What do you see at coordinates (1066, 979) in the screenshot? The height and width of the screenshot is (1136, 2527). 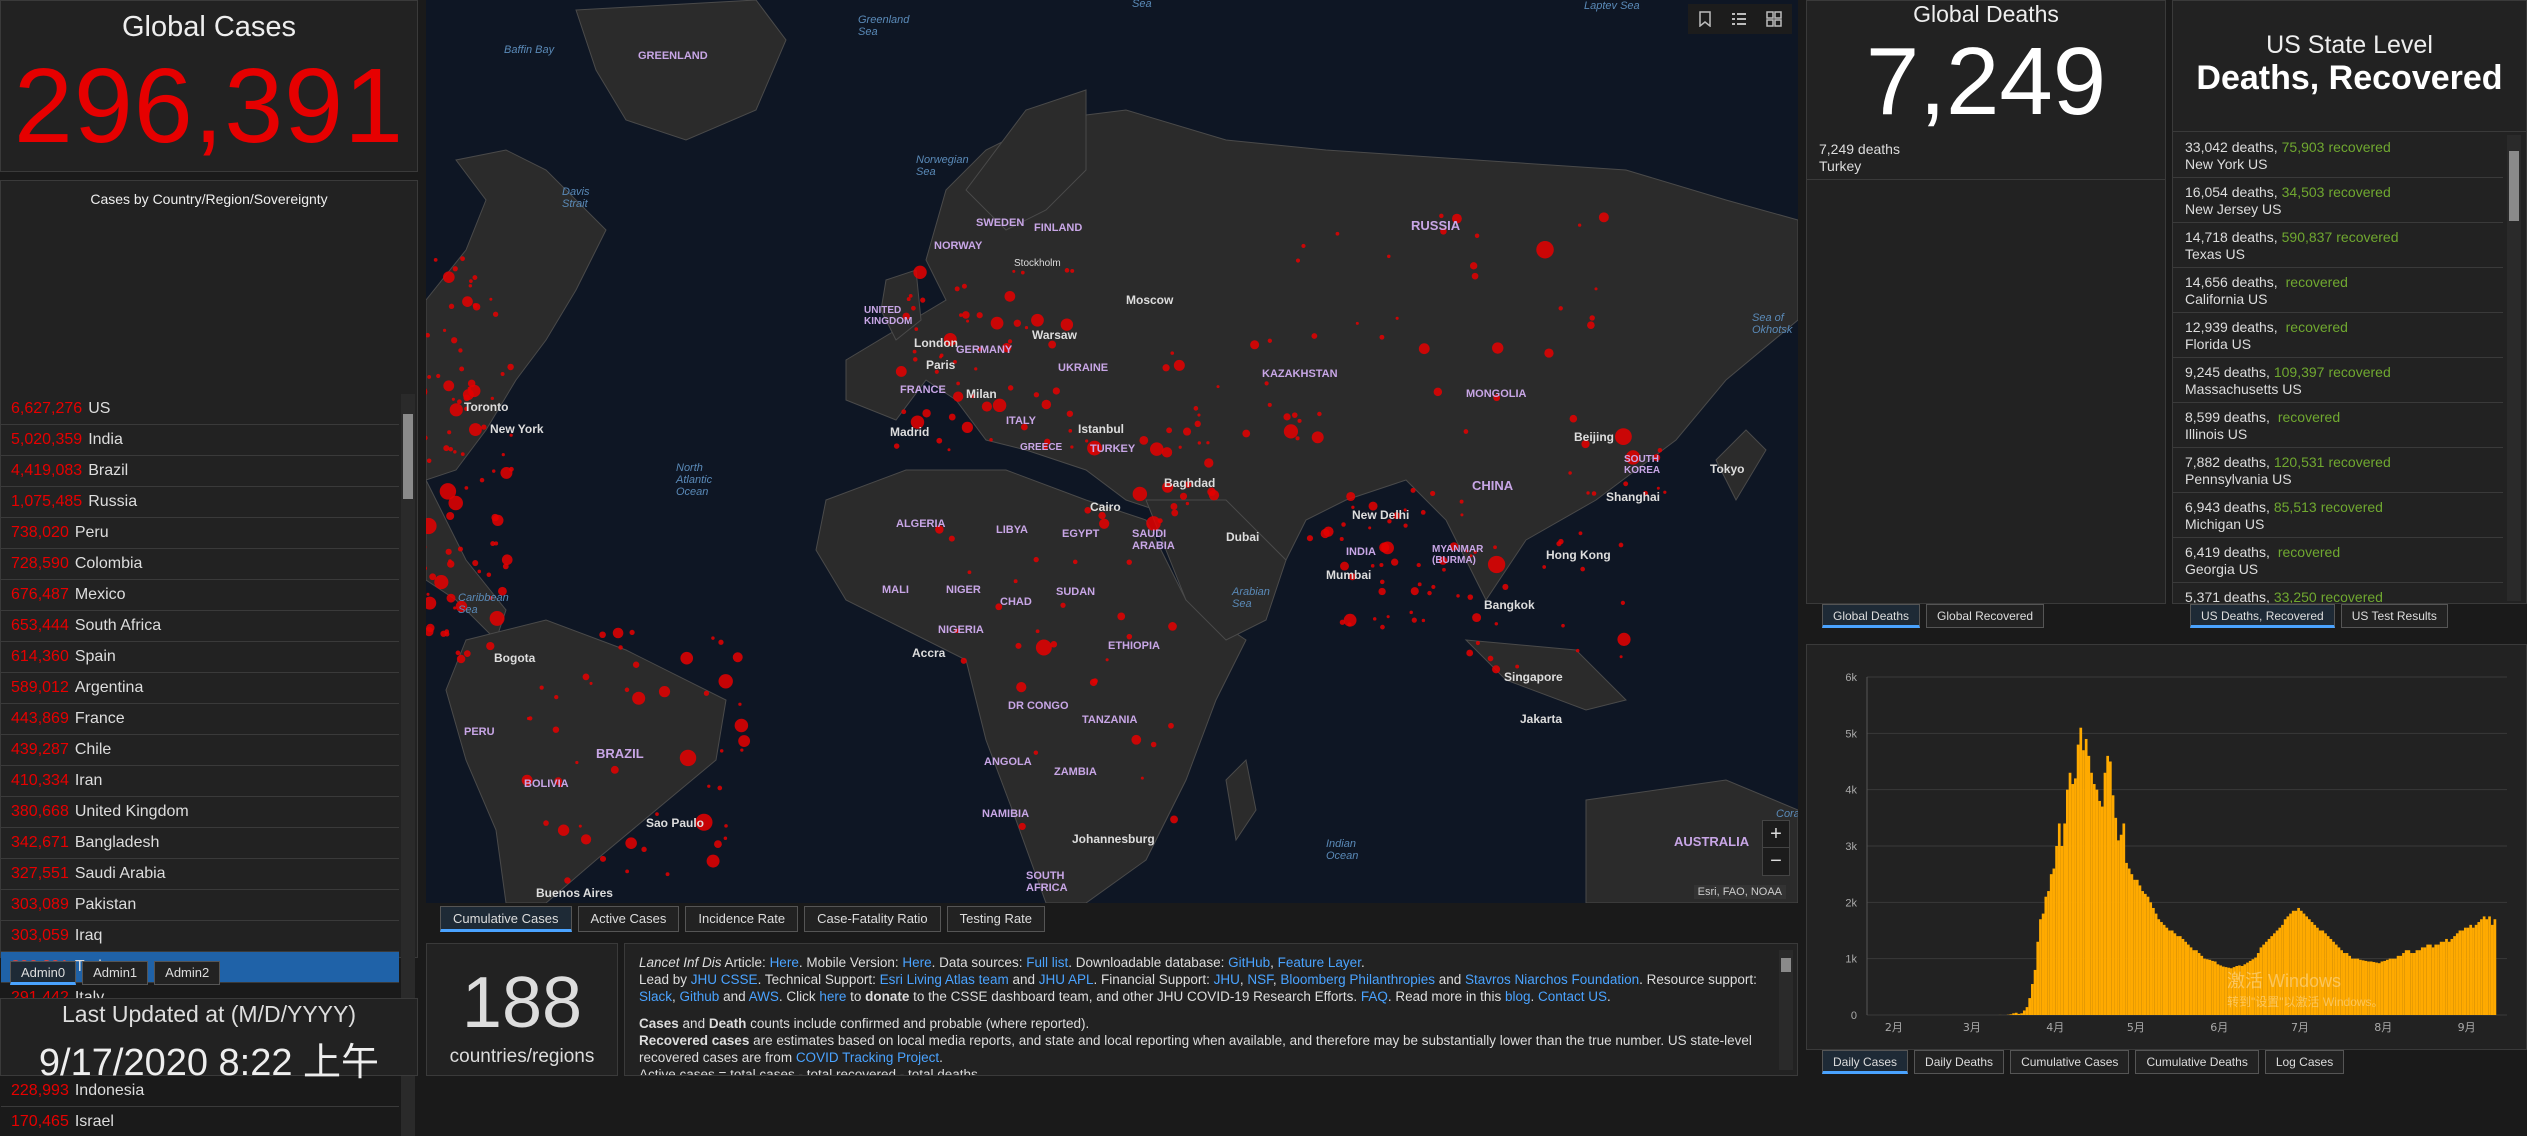 I see `link-jhu-apl: JHU APL` at bounding box center [1066, 979].